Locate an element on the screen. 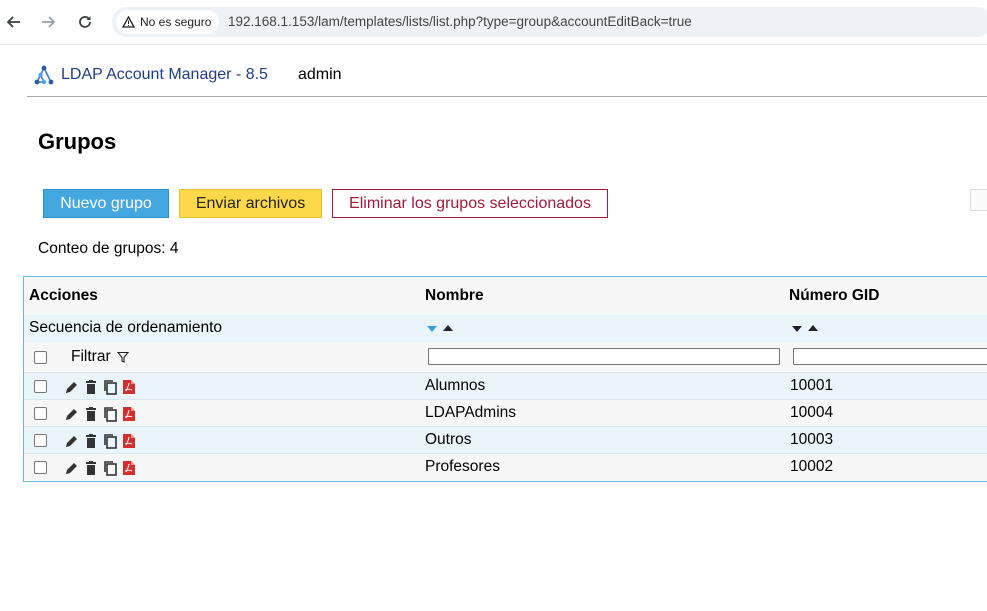 The width and height of the screenshot is (987, 611). group-count: Conteo de grupos: 4 is located at coordinates (108, 248).